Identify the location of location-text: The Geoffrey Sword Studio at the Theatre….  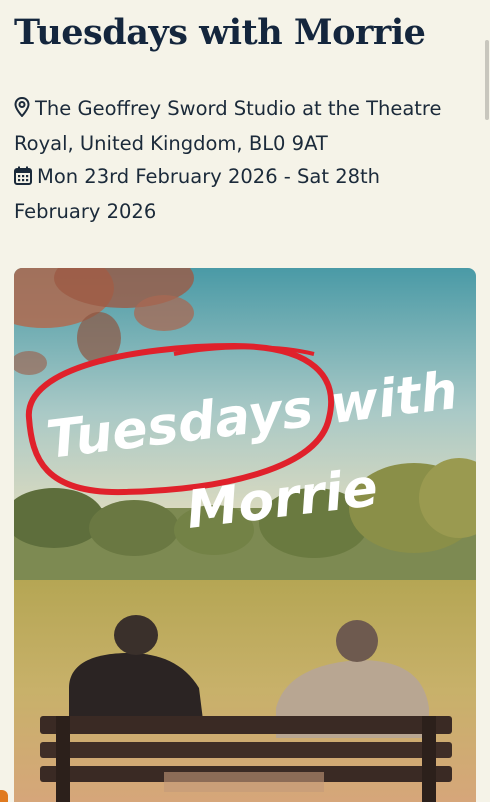
(228, 126).